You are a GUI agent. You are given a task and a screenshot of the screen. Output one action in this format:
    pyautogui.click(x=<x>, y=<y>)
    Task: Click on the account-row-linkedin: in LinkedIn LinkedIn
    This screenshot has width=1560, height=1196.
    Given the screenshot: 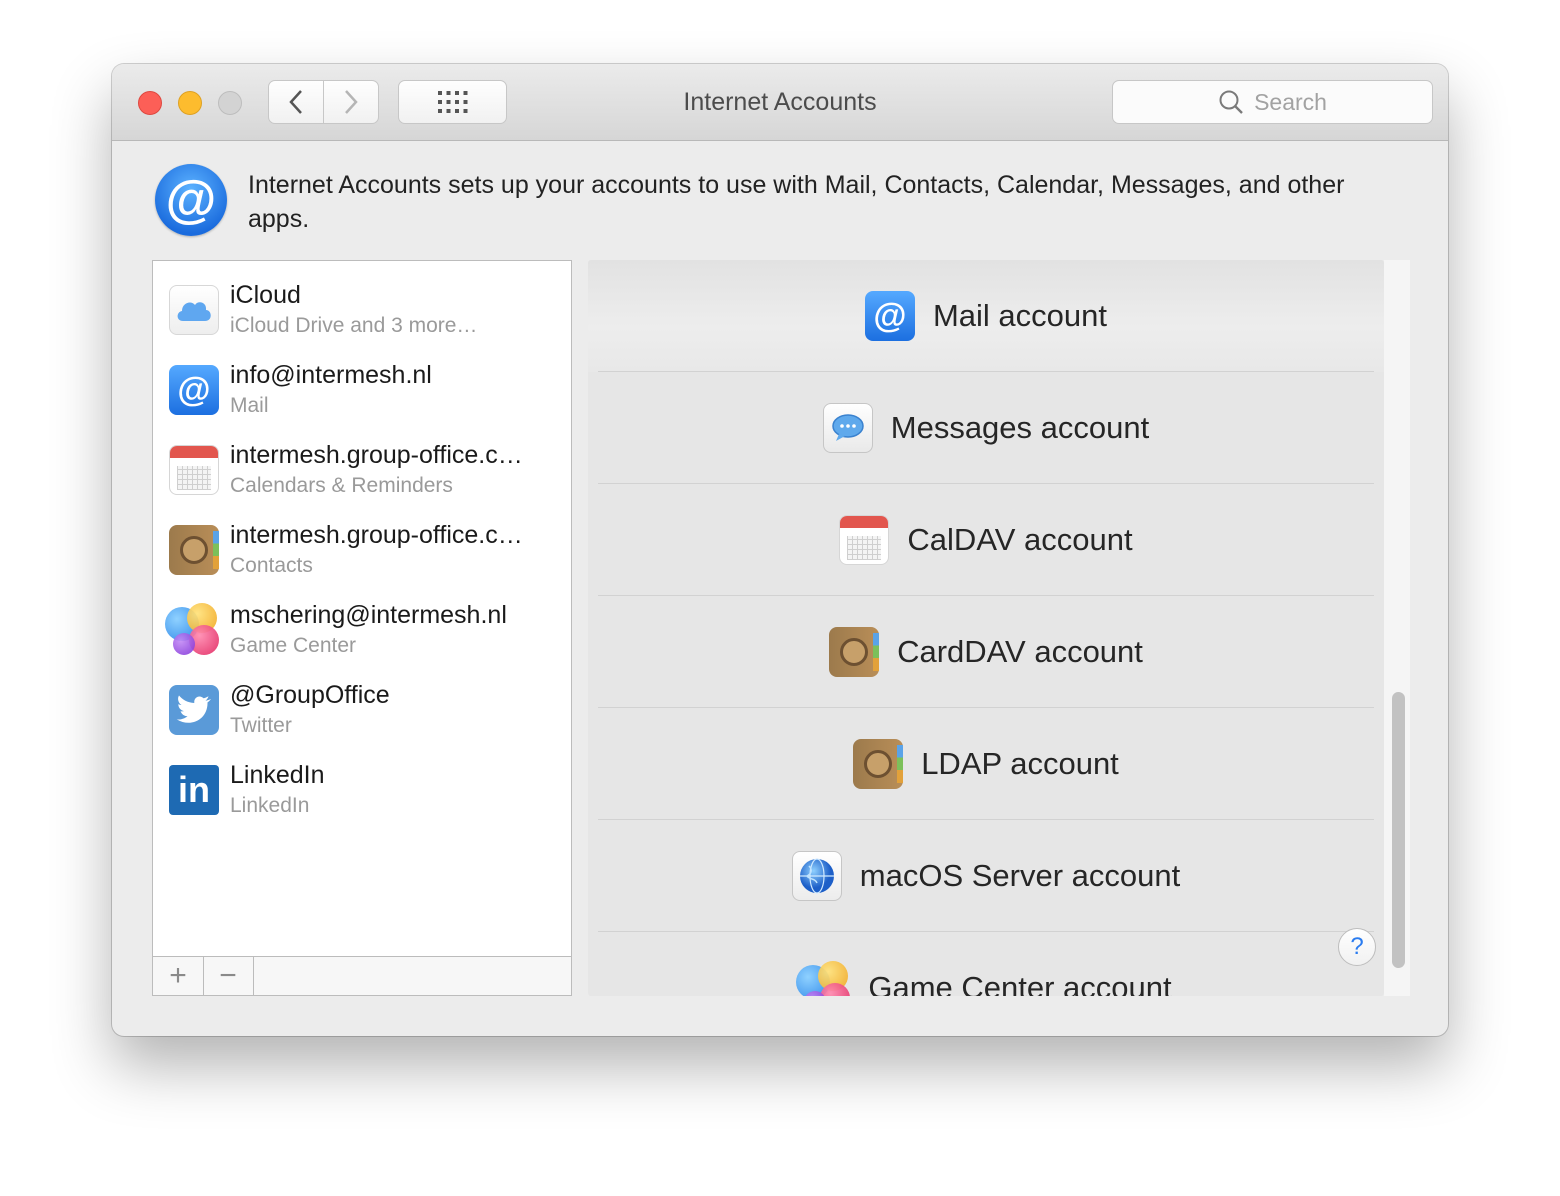 What is the action you would take?
    pyautogui.click(x=367, y=791)
    